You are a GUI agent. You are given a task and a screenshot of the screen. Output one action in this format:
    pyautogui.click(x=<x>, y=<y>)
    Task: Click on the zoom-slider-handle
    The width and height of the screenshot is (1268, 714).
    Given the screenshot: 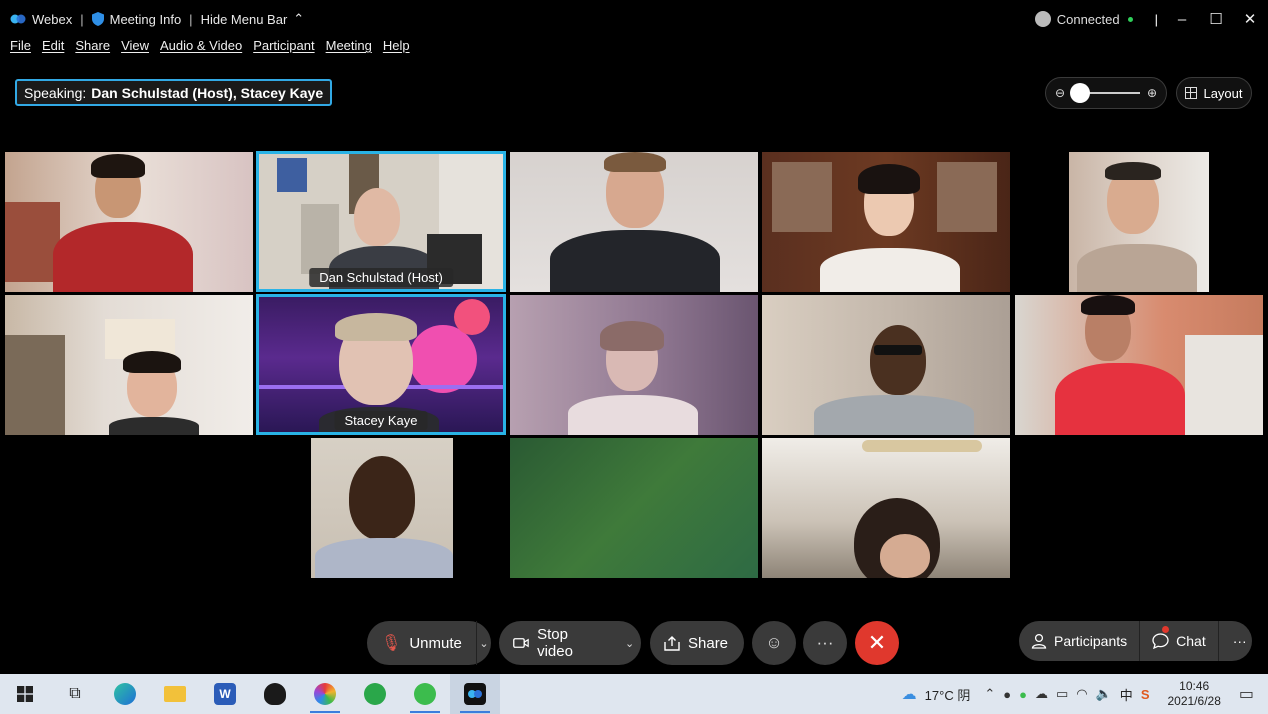 What is the action you would take?
    pyautogui.click(x=1080, y=93)
    